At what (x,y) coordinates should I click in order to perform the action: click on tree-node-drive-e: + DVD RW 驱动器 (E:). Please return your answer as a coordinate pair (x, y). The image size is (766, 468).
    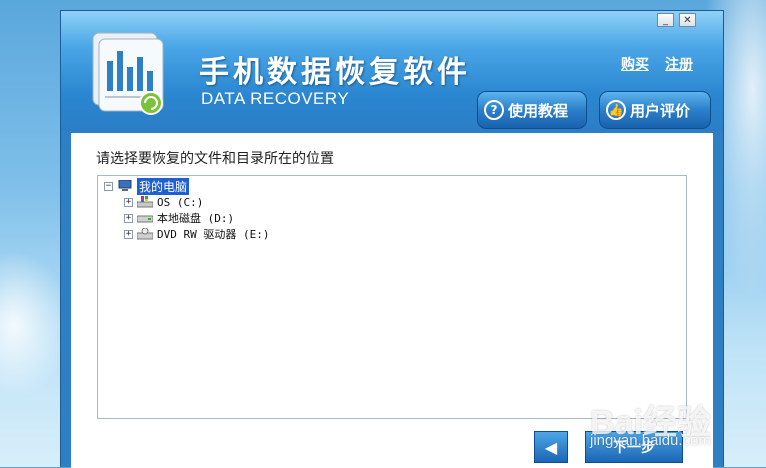
    Looking at the image, I should click on (196, 234).